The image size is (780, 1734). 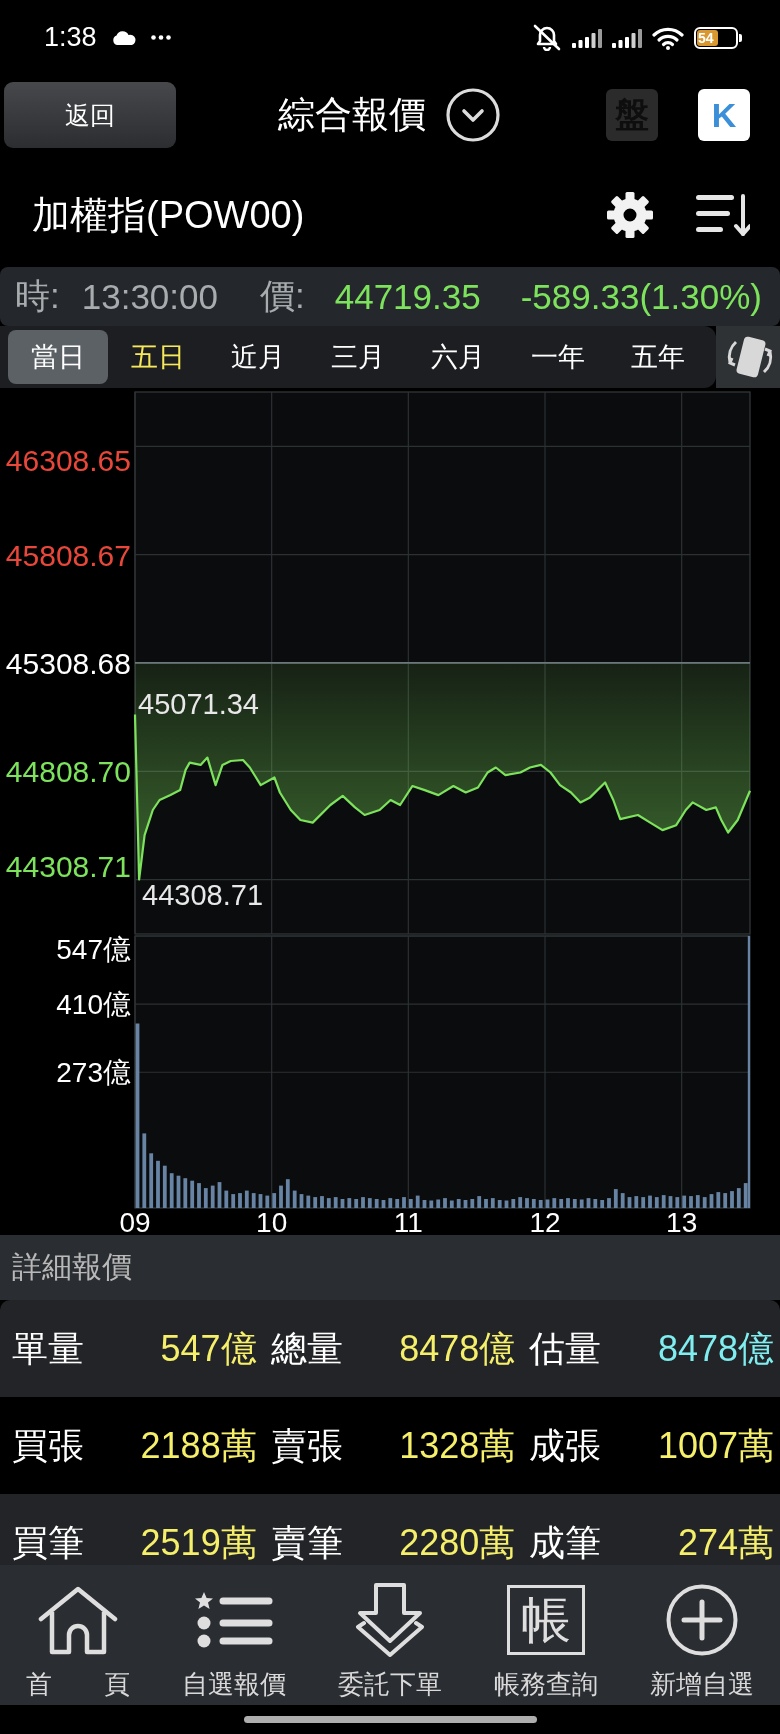 What do you see at coordinates (546, 1635) in the screenshot?
I see `nav-tab: 帳 帳務查詢` at bounding box center [546, 1635].